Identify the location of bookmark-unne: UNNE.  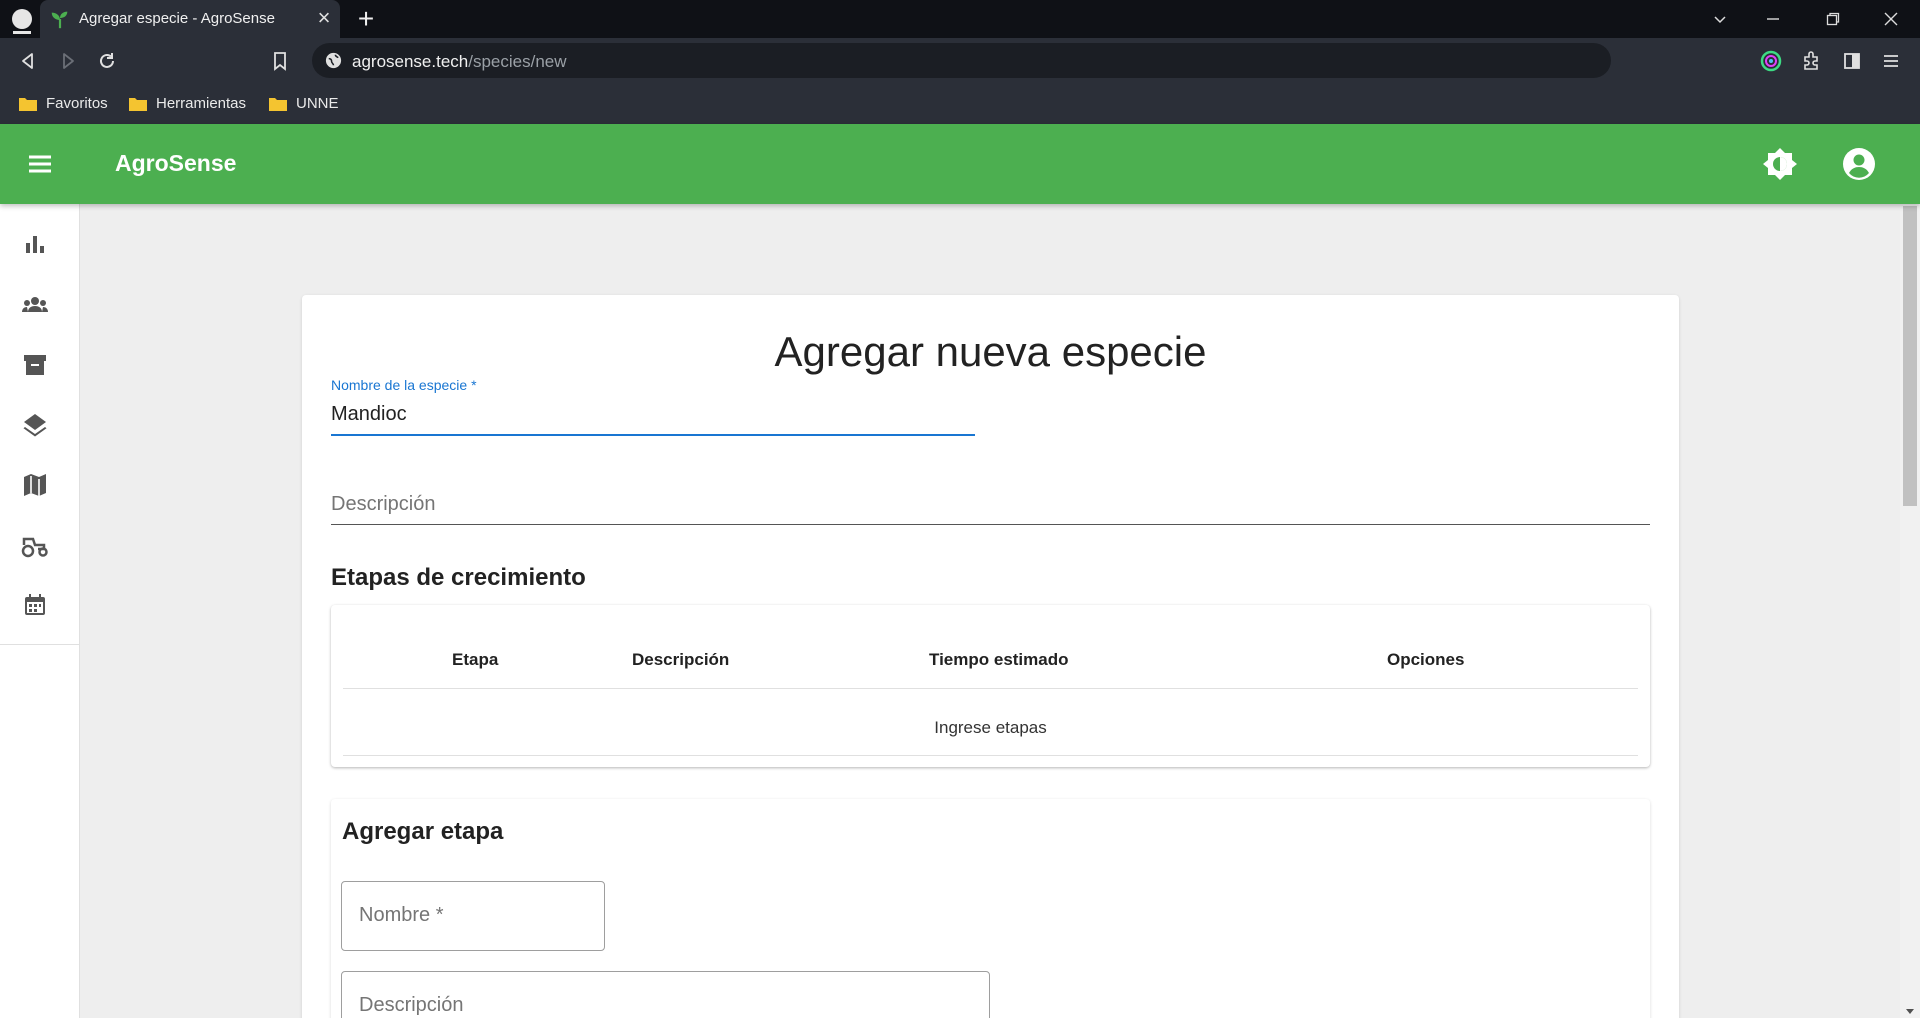
(303, 104).